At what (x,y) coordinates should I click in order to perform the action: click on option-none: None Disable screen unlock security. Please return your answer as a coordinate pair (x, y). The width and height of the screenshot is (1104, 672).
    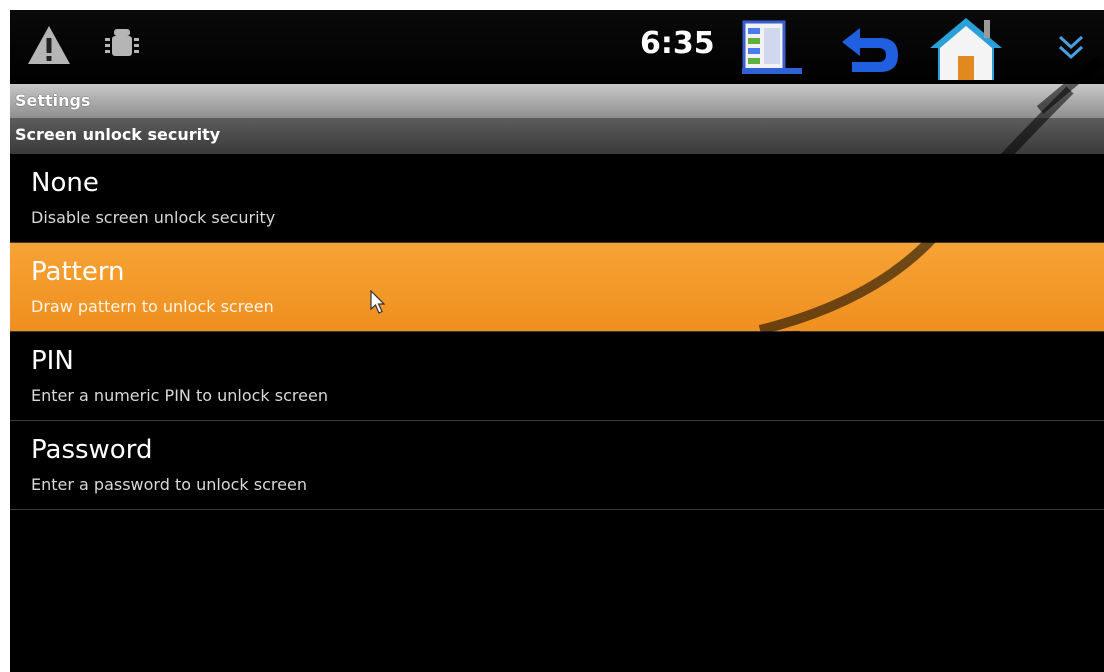
    Looking at the image, I should click on (557, 198).